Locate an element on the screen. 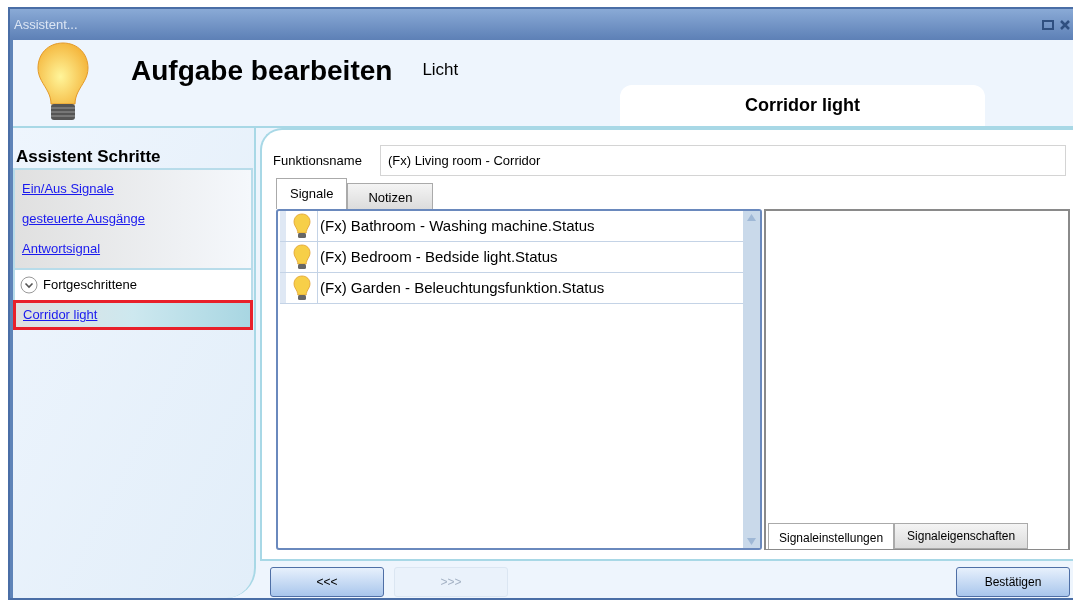  scrollbar is located at coordinates (751, 379).